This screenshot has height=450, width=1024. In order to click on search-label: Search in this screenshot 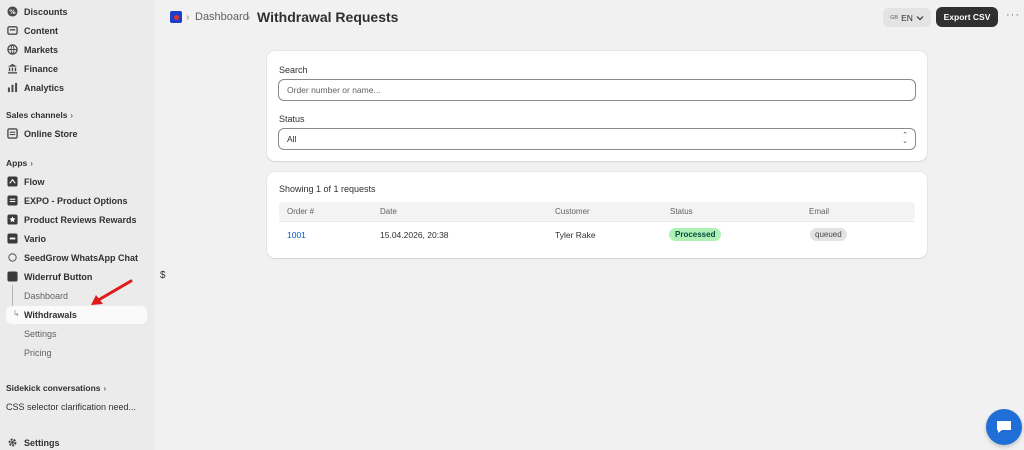, I will do `click(293, 70)`.